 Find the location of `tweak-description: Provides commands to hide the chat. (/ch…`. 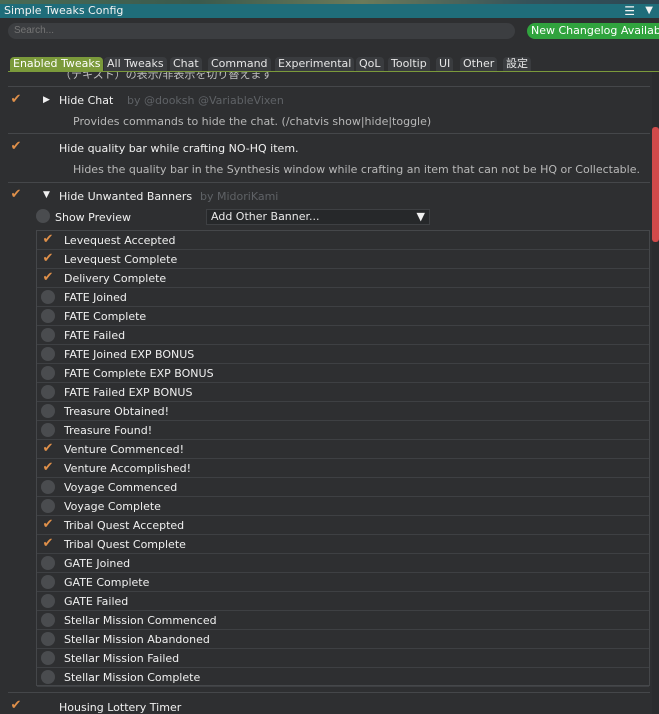

tweak-description: Provides commands to hide the chat. (/ch… is located at coordinates (252, 121).